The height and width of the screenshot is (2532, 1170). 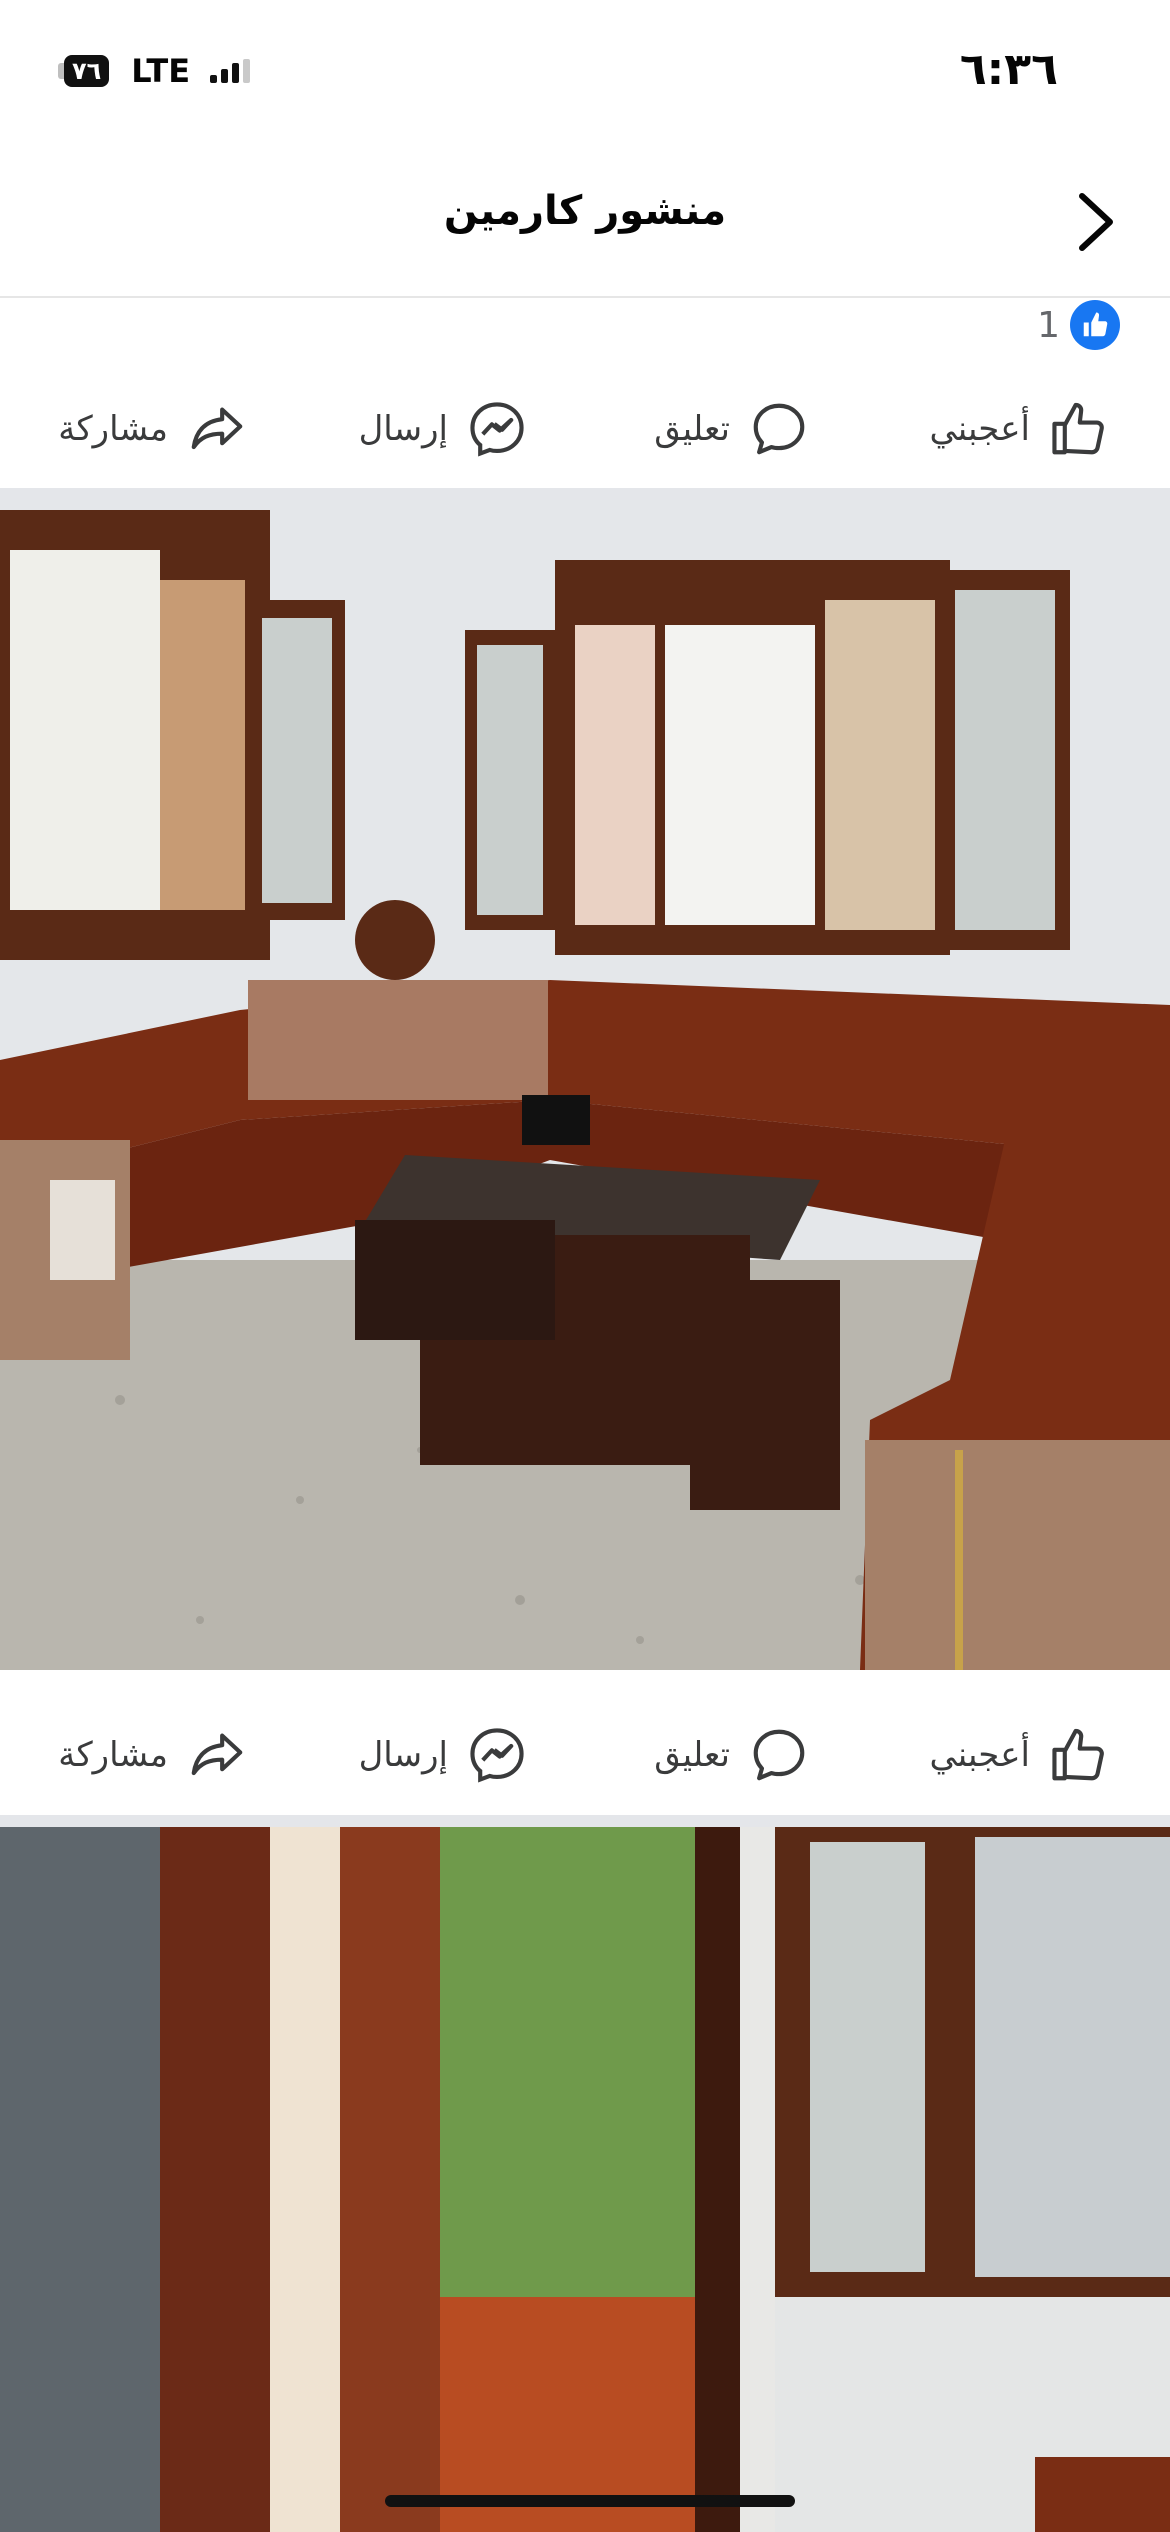 I want to click on back-button, so click(x=1096, y=222).